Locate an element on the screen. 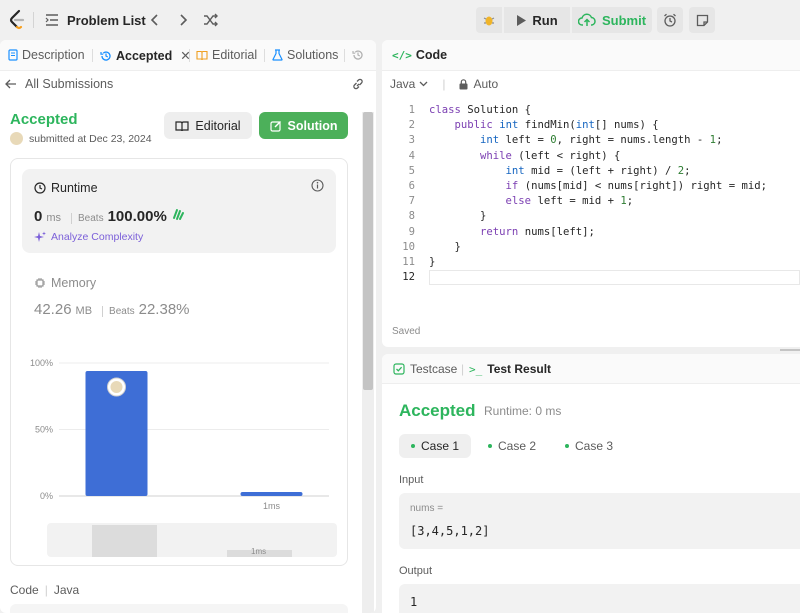 This screenshot has height=613, width=800. all-submissions-label: All Submissions is located at coordinates (69, 84).